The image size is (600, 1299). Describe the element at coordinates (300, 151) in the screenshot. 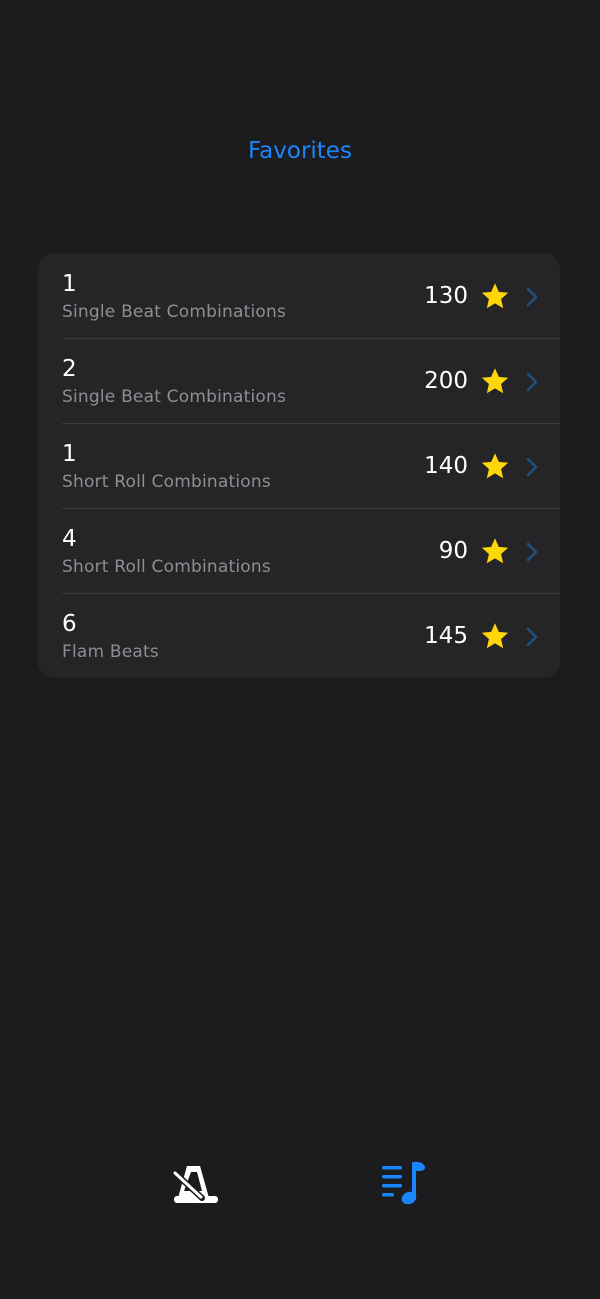

I see `page-title: Favorites` at that location.